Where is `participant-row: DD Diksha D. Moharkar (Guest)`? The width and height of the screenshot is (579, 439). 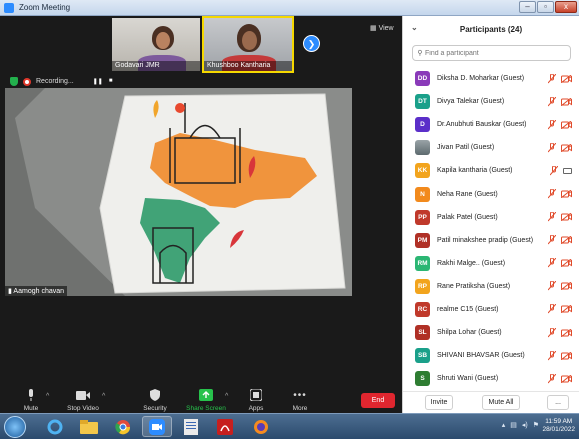
participant-row: DD Diksha D. Moharkar (Guest) is located at coordinates (491, 78).